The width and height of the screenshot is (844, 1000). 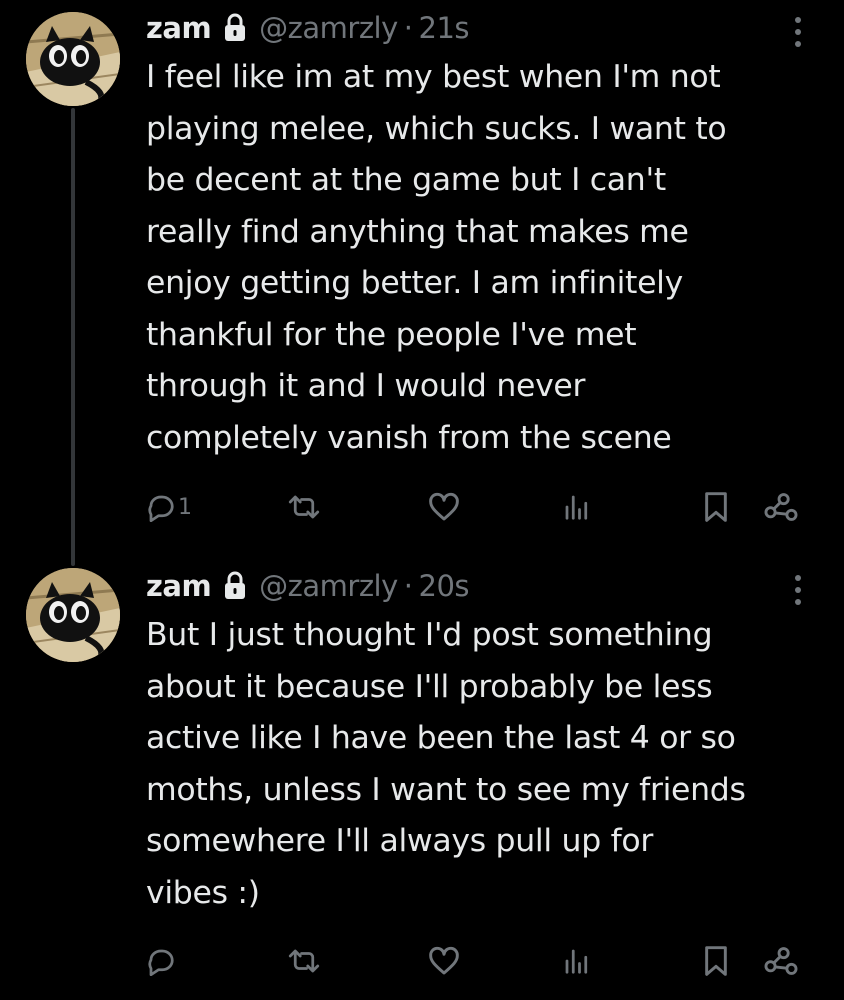 What do you see at coordinates (185, 507) in the screenshot?
I see `reply-count: 1` at bounding box center [185, 507].